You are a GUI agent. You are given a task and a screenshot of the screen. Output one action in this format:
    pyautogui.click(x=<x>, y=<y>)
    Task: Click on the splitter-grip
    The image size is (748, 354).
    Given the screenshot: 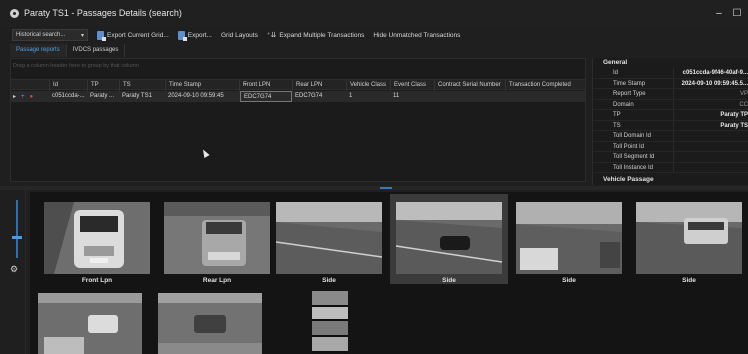 What is the action you would take?
    pyautogui.click(x=386, y=188)
    